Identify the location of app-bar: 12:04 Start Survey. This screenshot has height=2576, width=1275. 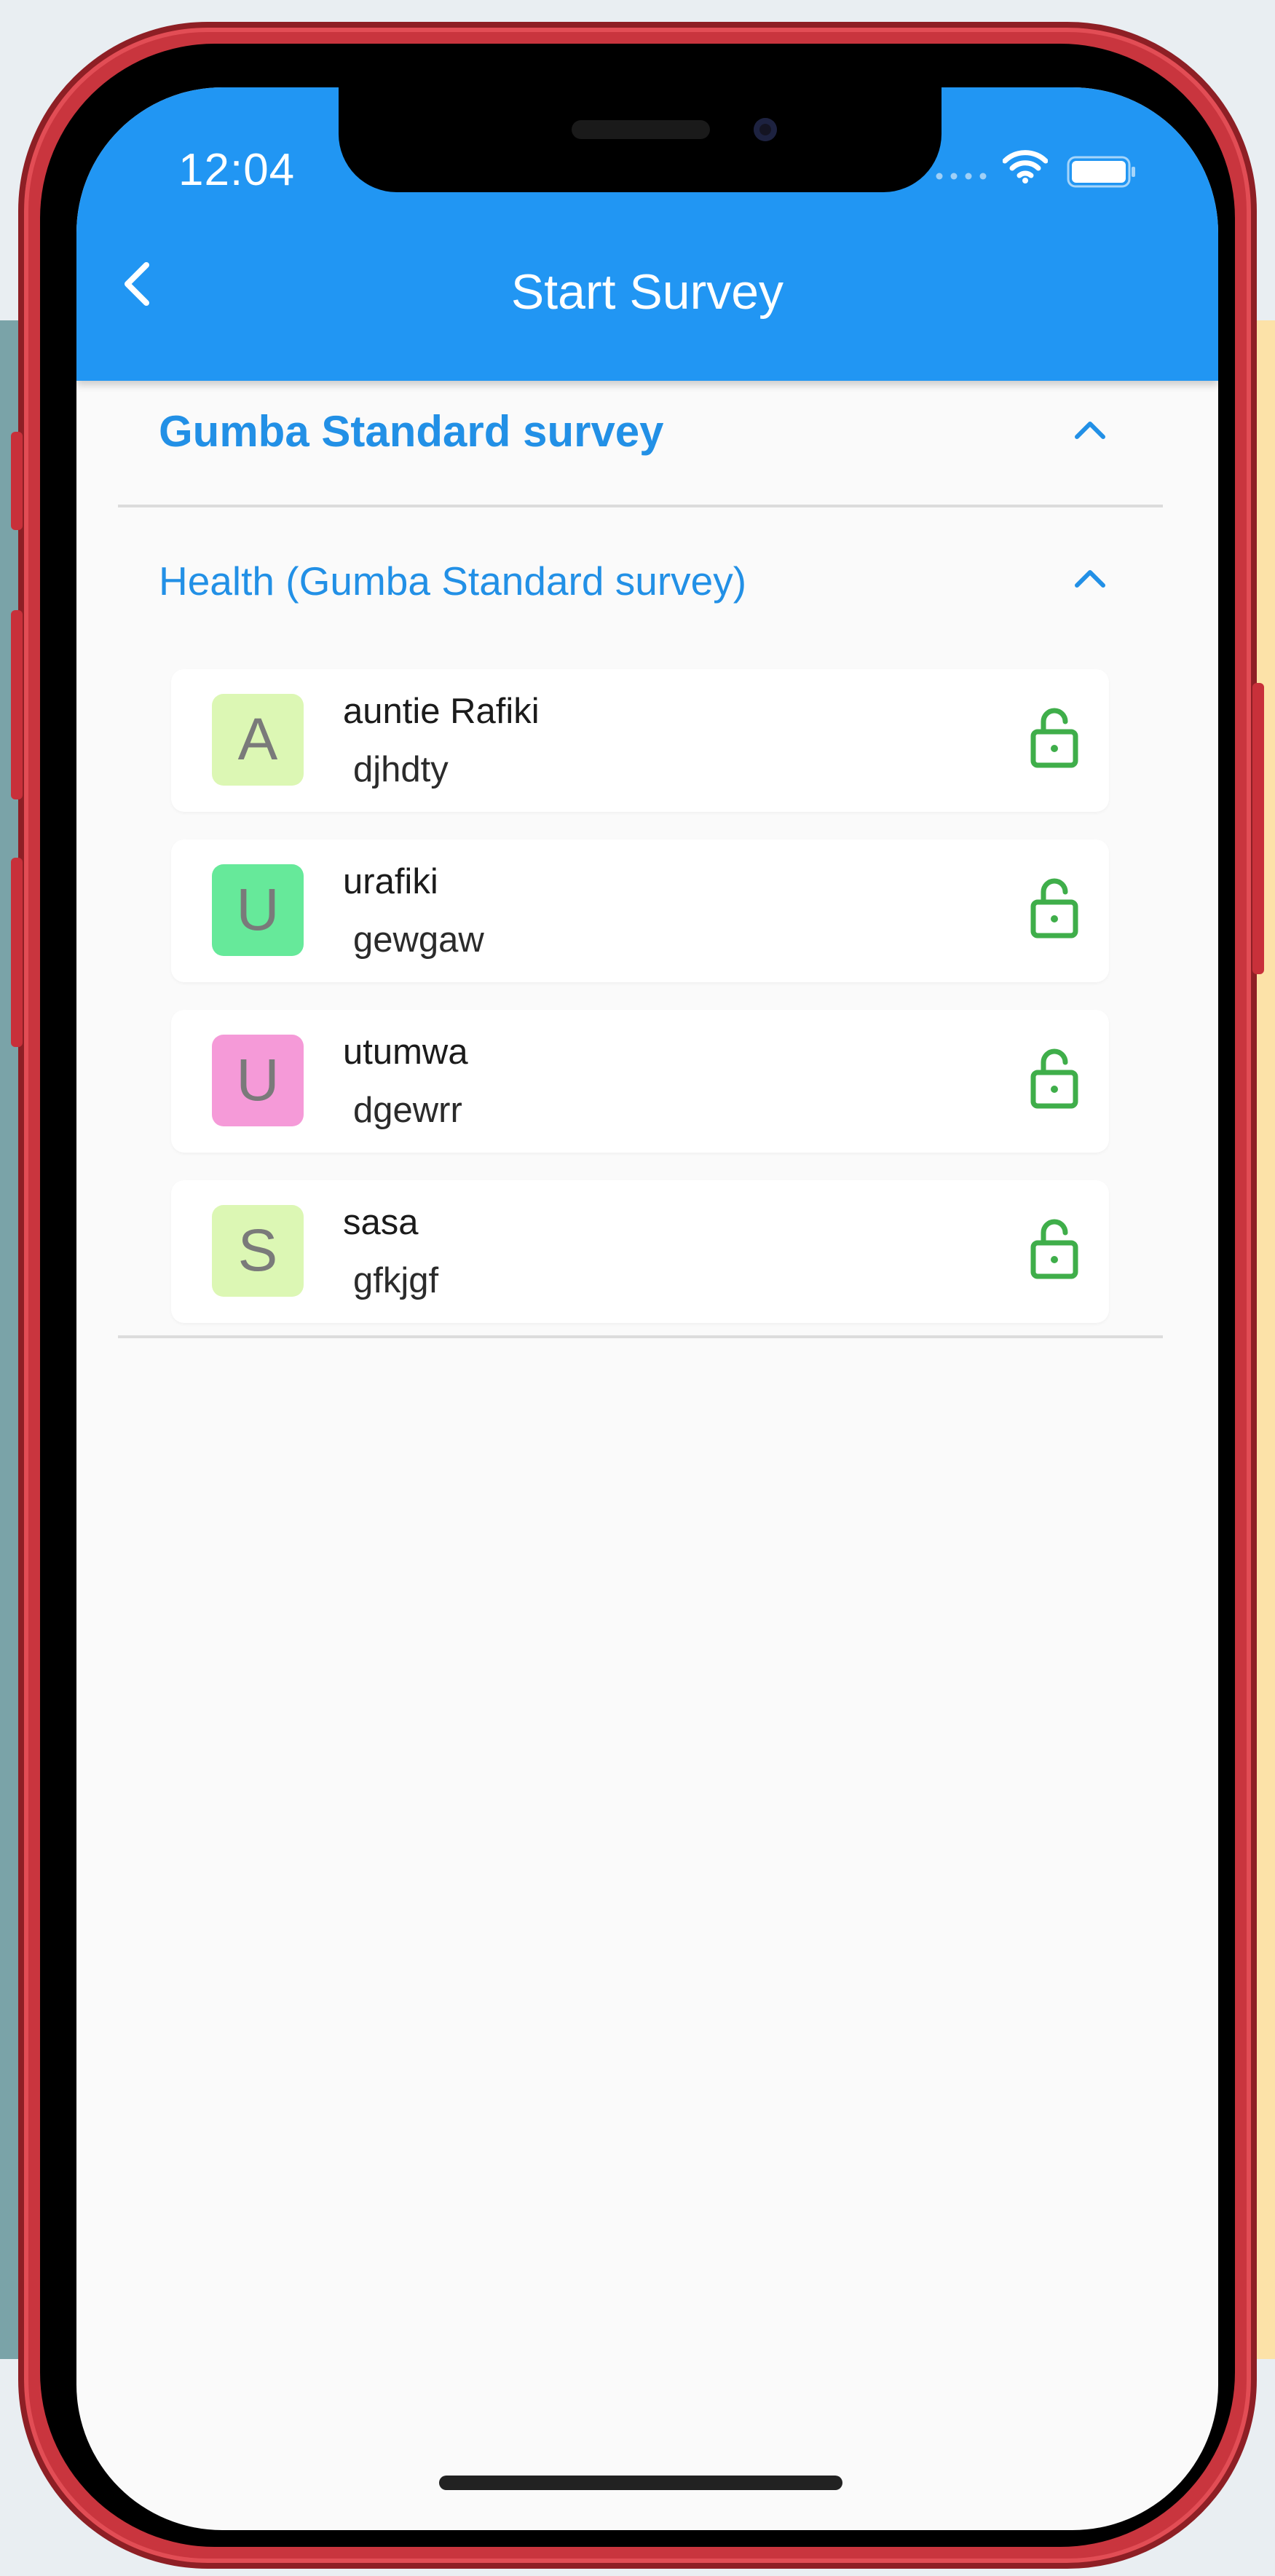
(647, 234).